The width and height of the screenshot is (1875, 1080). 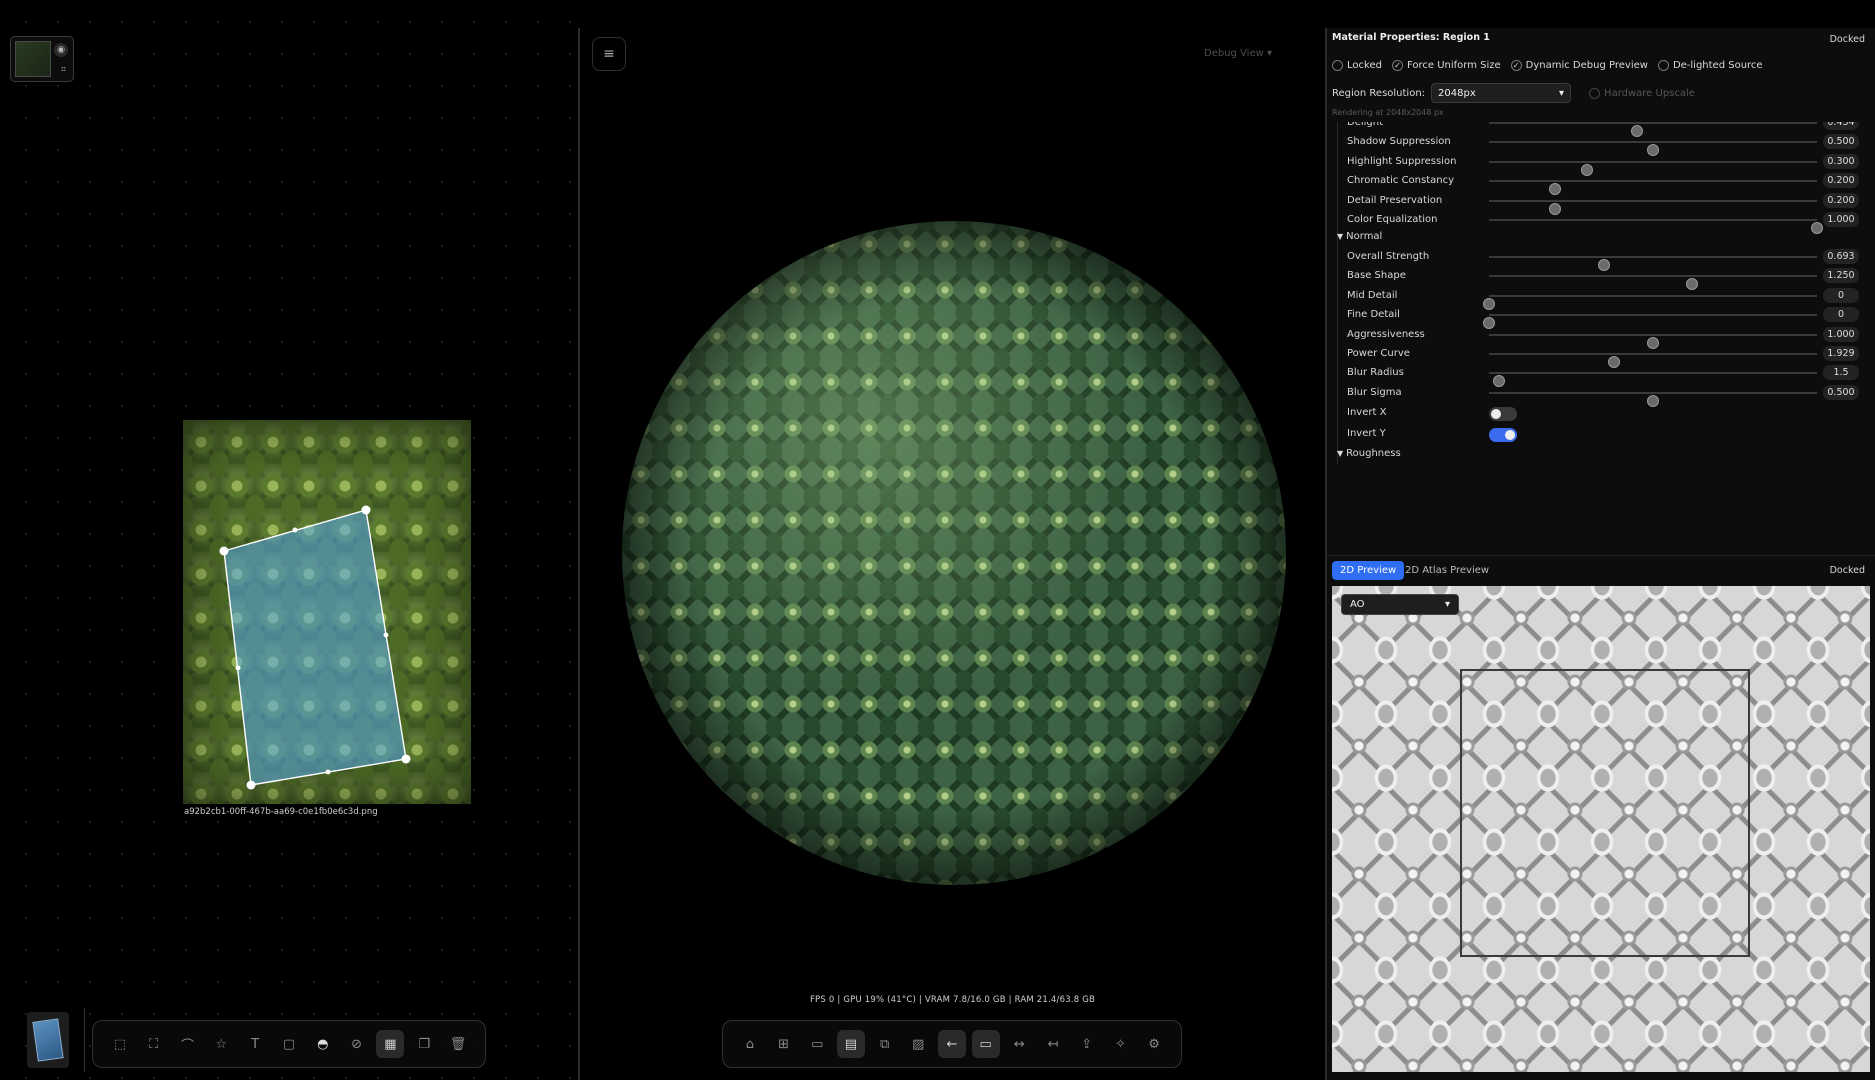 What do you see at coordinates (1841, 256) in the screenshot?
I see `slider-value: 0.693` at bounding box center [1841, 256].